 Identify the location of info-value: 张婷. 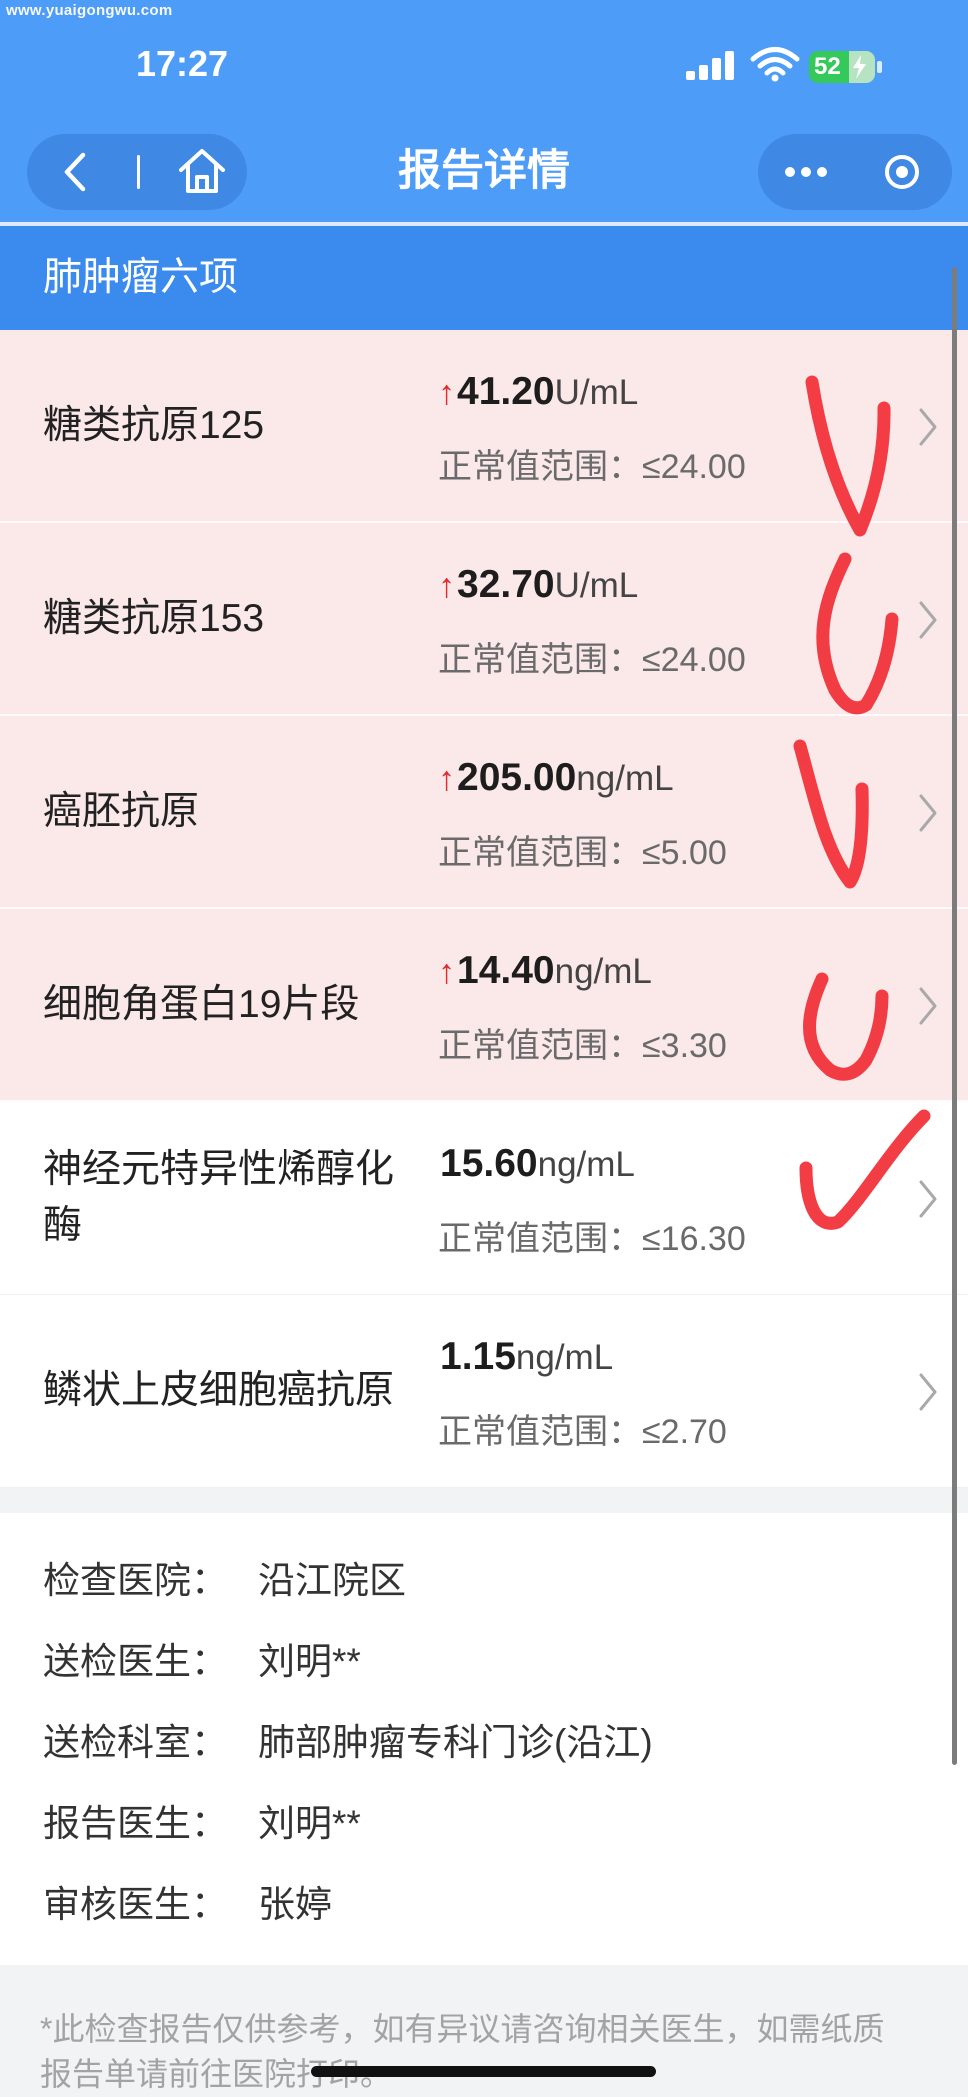
(295, 1904).